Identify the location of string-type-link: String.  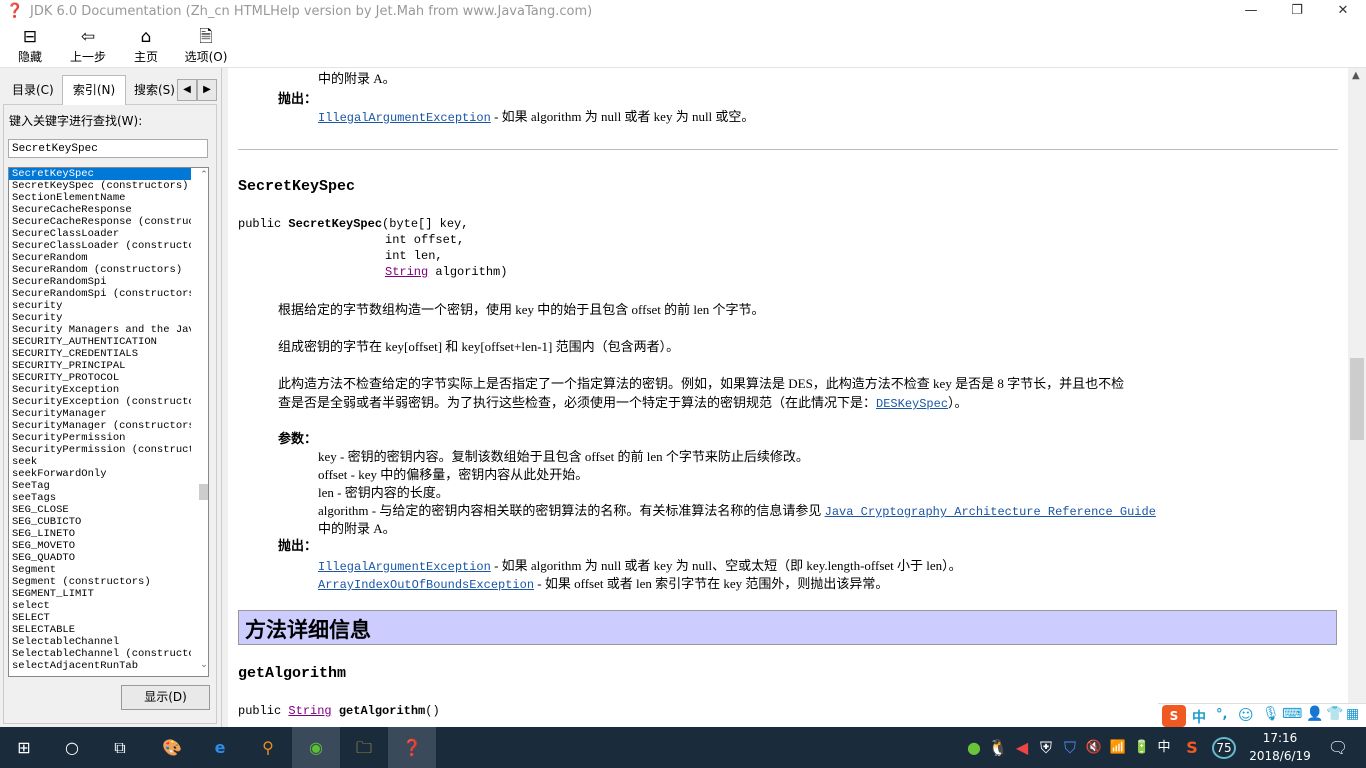
(406, 272).